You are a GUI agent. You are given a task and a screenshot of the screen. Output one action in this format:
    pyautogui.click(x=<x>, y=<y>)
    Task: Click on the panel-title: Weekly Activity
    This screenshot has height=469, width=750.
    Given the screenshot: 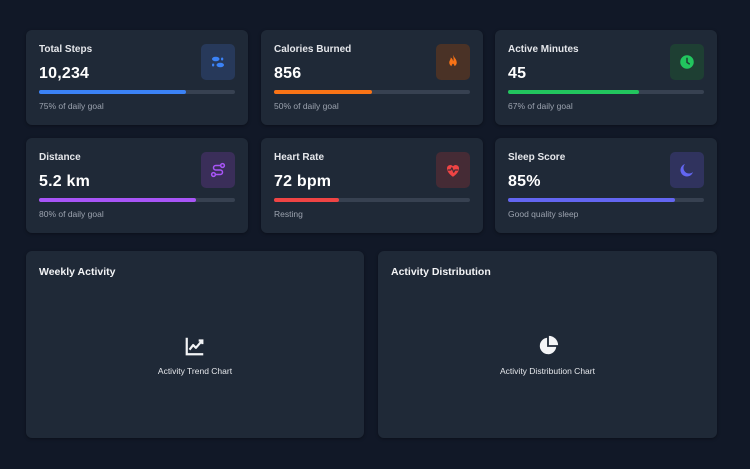 What is the action you would take?
    pyautogui.click(x=77, y=272)
    